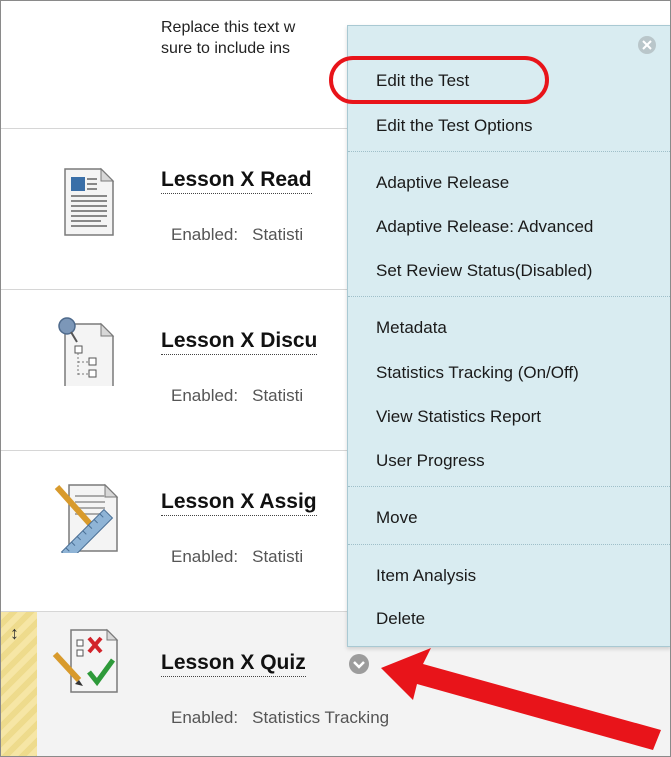 This screenshot has height=757, width=671. Describe the element at coordinates (14, 633) in the screenshot. I see `drag-handle-icon: ↕` at that location.